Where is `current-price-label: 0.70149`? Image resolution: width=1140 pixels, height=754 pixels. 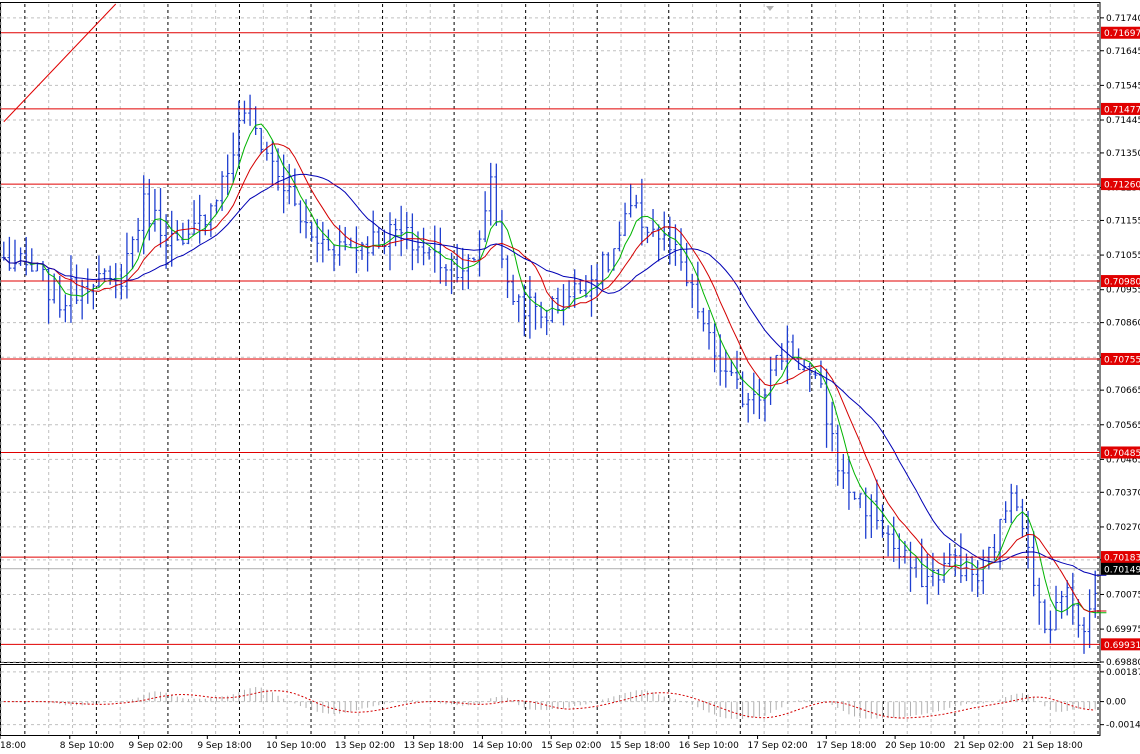
current-price-label: 0.70149 is located at coordinates (1122, 570).